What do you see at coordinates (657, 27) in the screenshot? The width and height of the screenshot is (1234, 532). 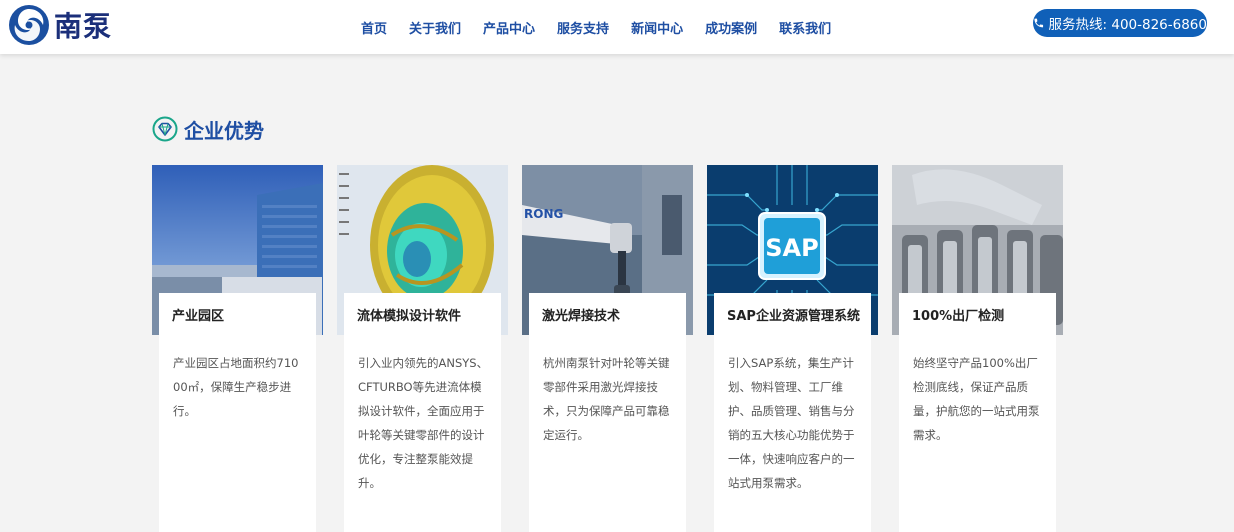 I see `nav-news: 新闻中心` at bounding box center [657, 27].